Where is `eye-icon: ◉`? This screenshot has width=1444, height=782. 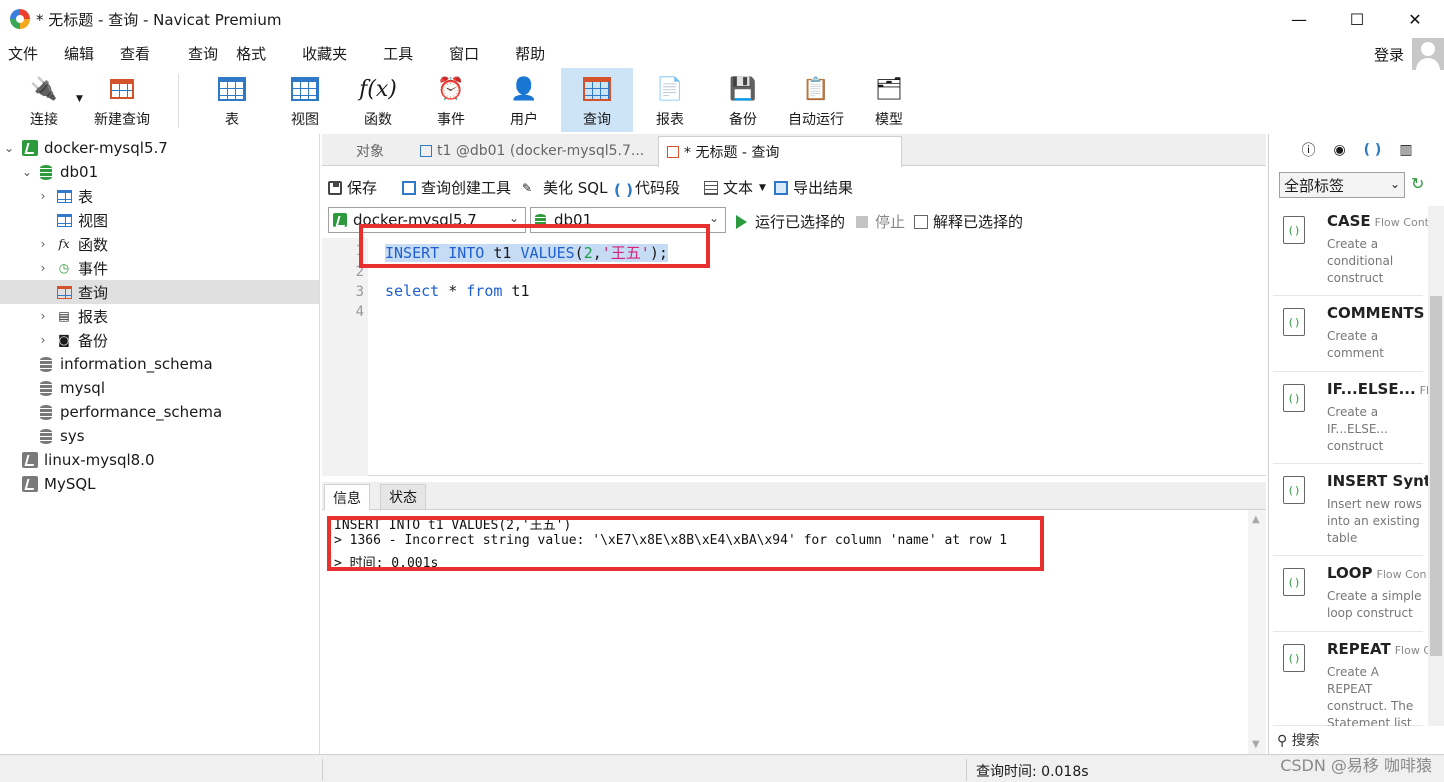 eye-icon: ◉ is located at coordinates (1339, 150).